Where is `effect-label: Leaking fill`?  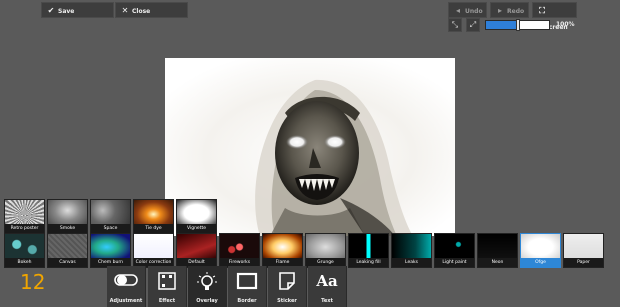
effect-label: Leaking fill is located at coordinates (368, 262).